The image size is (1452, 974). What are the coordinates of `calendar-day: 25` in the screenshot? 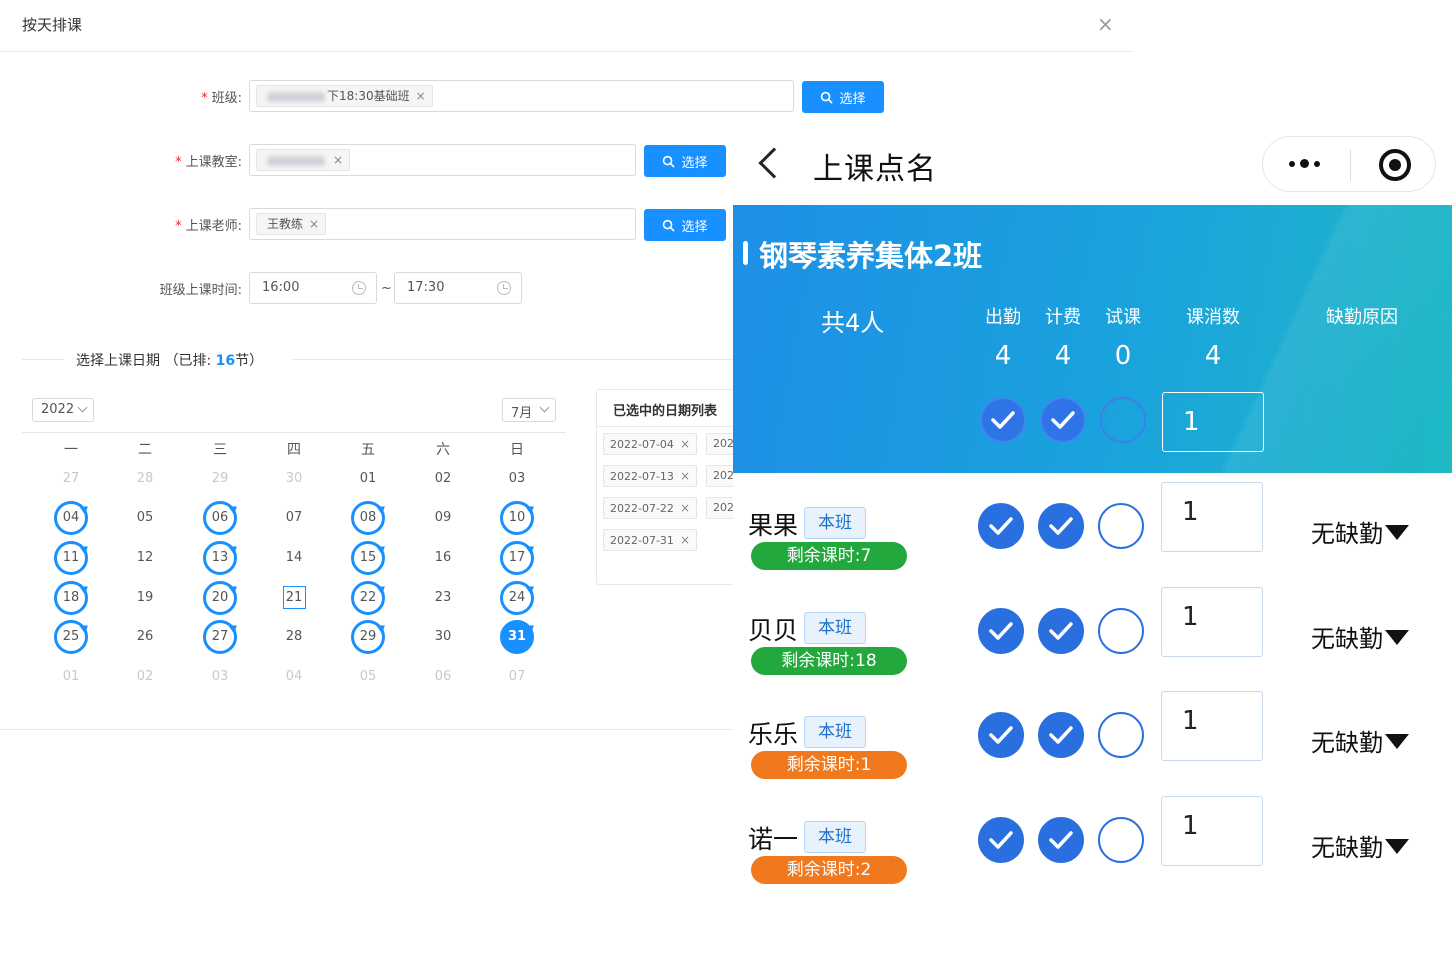 It's located at (71, 637).